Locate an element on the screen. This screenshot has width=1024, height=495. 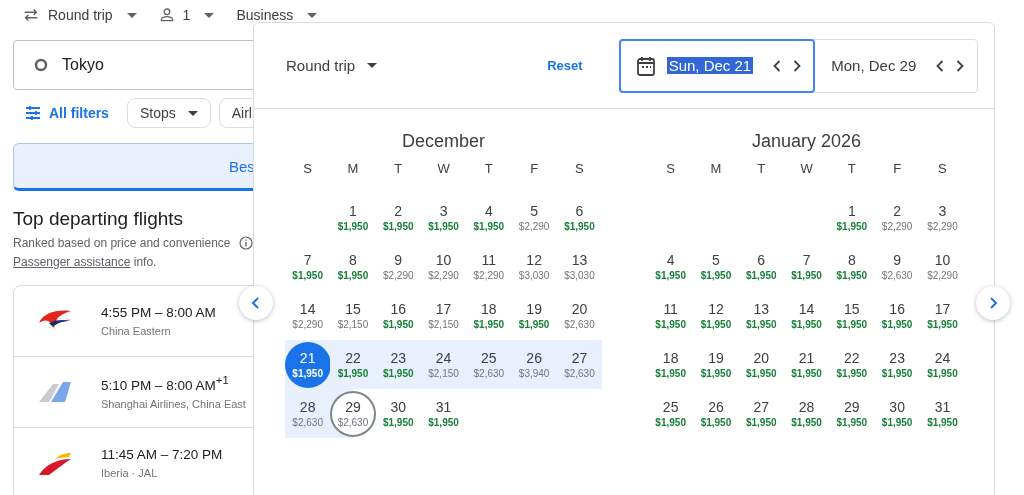
calendar-day: 9 $2,630 is located at coordinates (897, 266).